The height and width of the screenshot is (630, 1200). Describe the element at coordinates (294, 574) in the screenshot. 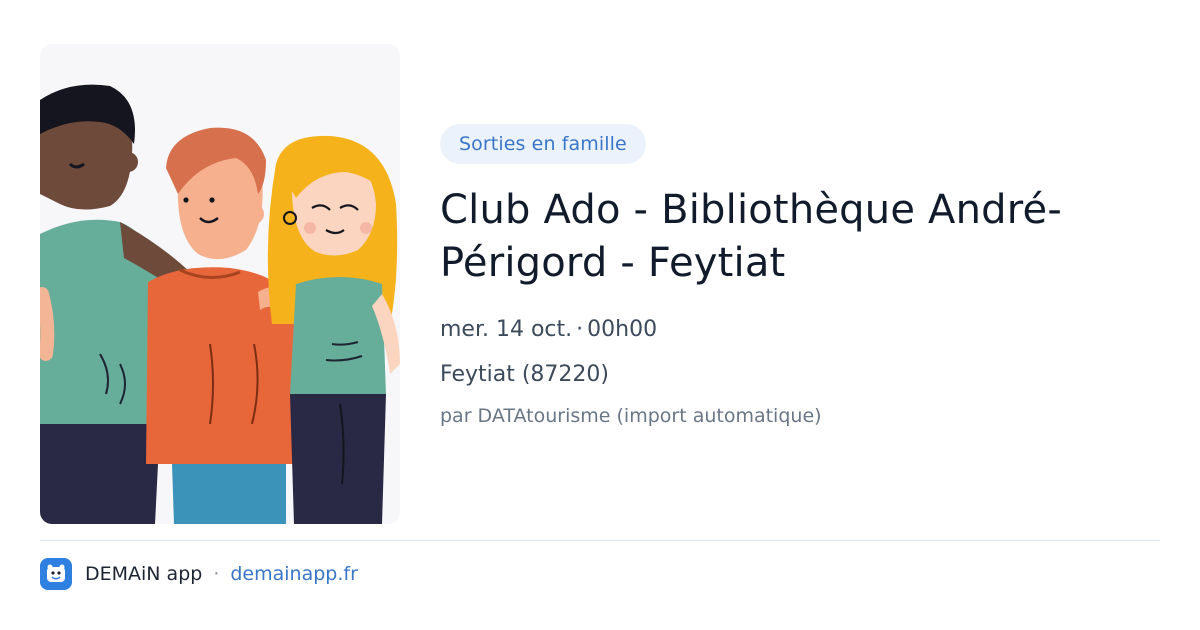

I see `site-link: demainapp.fr` at that location.